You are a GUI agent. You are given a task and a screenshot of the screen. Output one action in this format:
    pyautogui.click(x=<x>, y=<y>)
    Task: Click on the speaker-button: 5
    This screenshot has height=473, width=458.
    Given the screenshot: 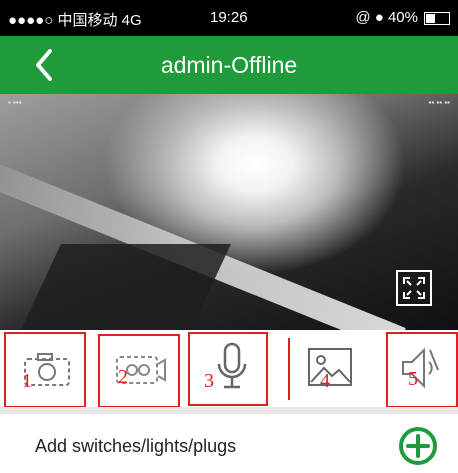 What is the action you would take?
    pyautogui.click(x=421, y=369)
    